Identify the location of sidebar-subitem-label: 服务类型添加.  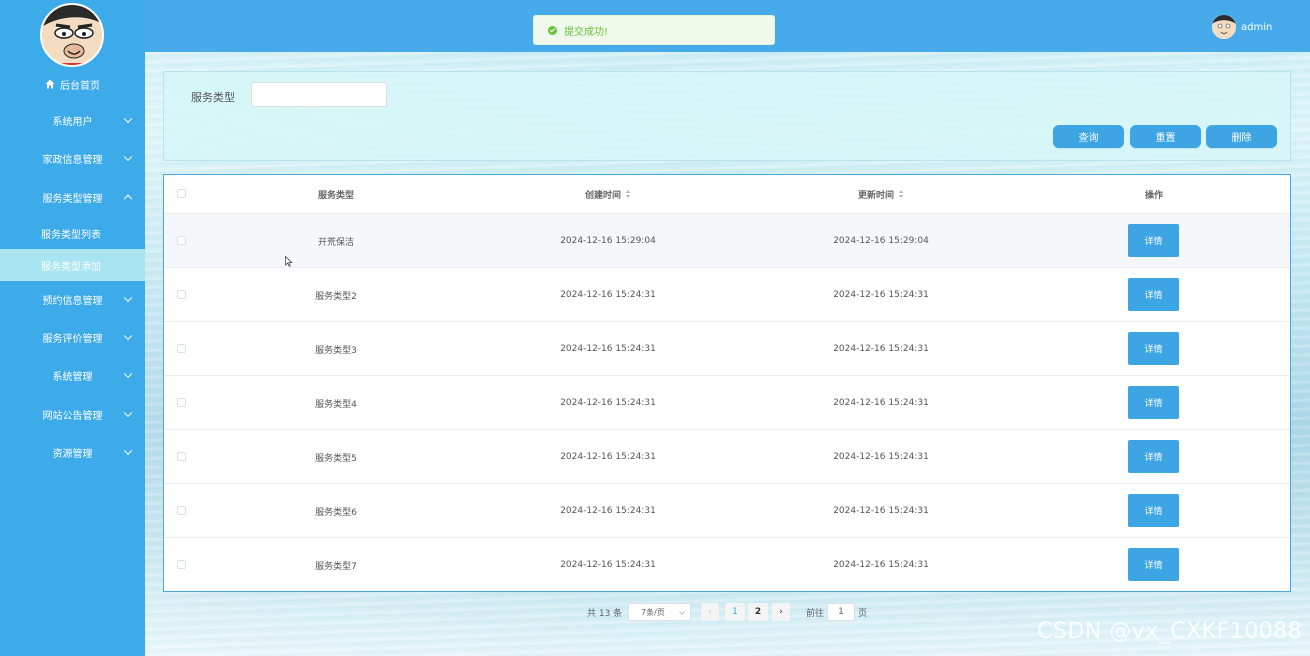
(71, 267).